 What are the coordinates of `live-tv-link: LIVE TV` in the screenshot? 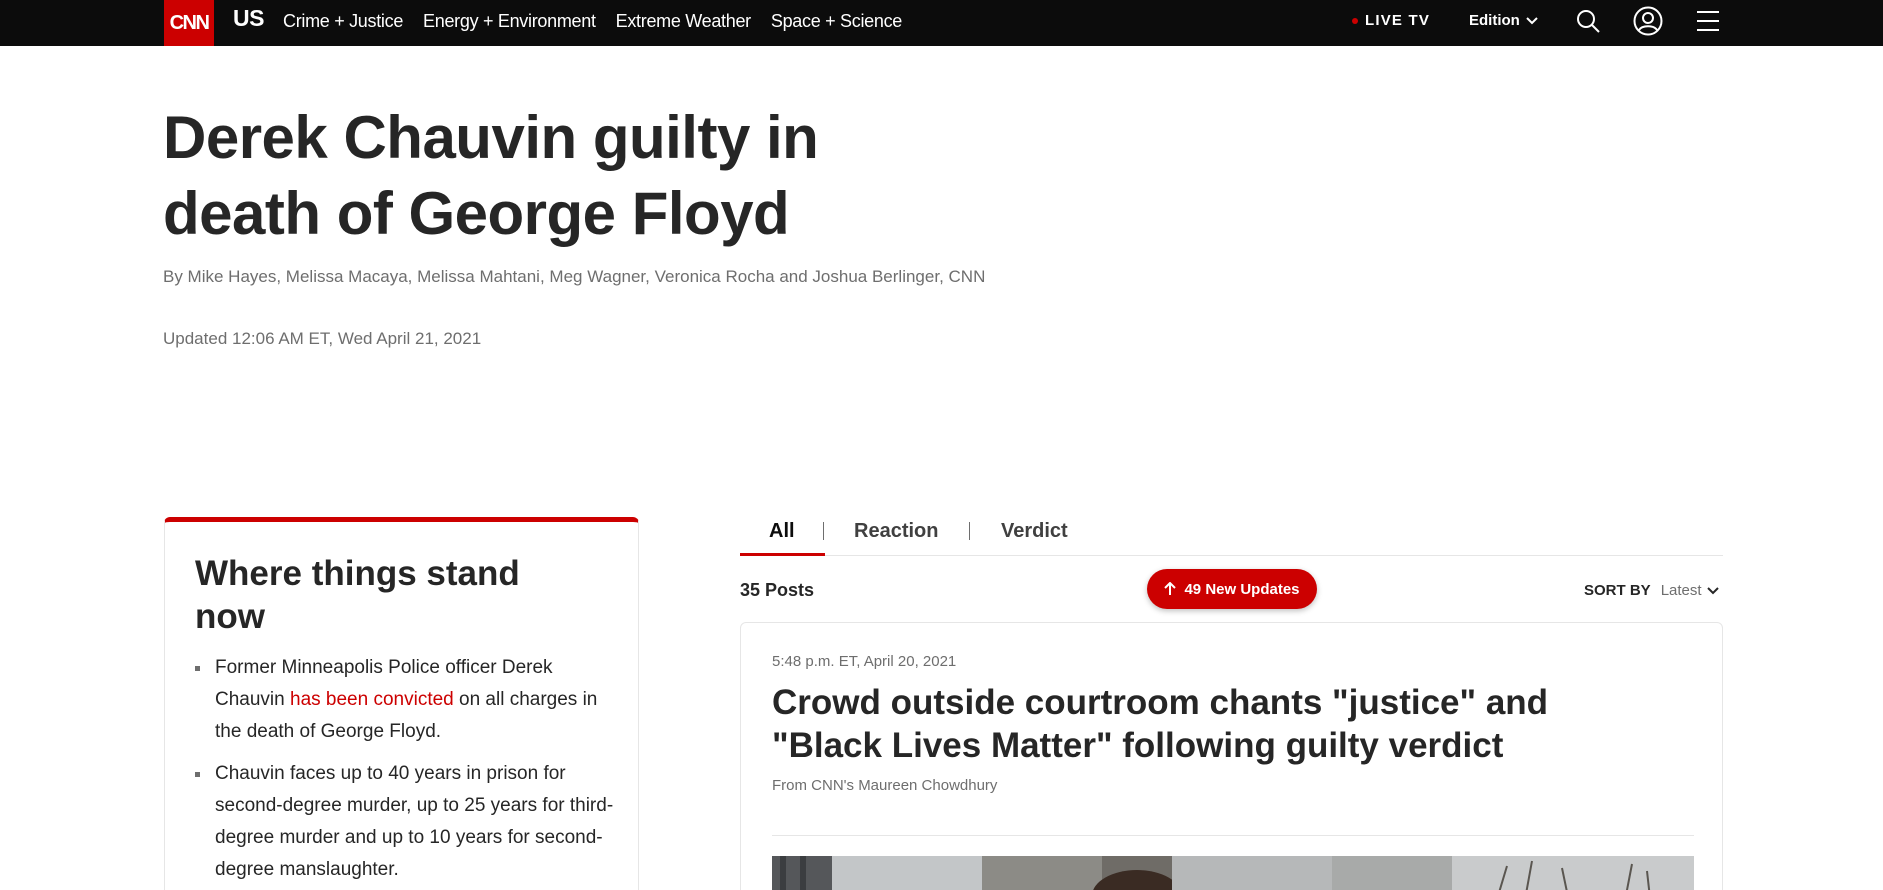 It's located at (1391, 20).